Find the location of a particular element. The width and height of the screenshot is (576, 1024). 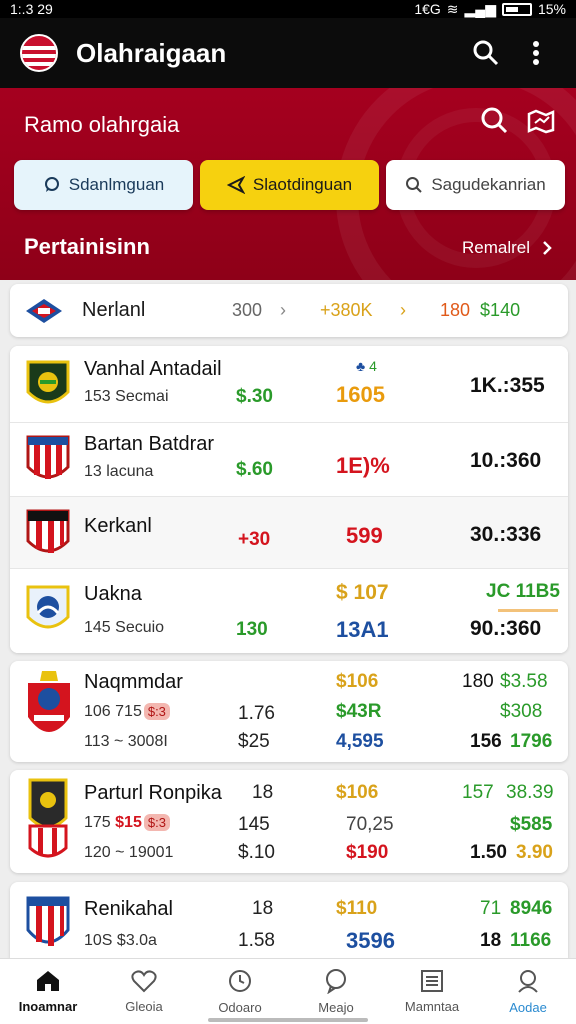

detail-name: Parturl Ronpika is located at coordinates (153, 793).